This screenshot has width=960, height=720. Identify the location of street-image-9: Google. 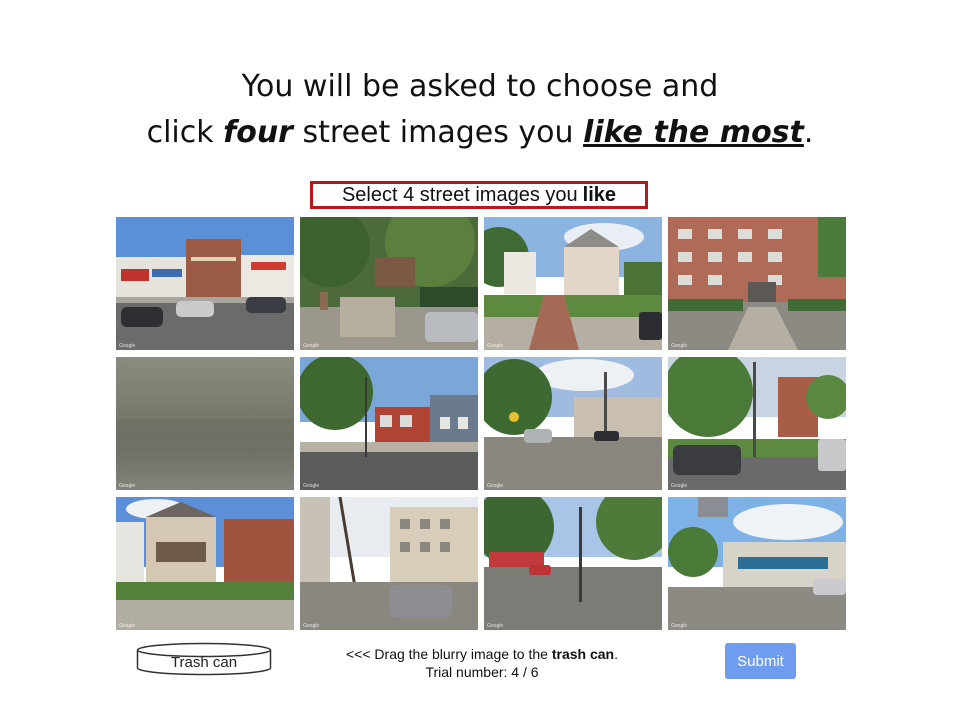
(205, 563).